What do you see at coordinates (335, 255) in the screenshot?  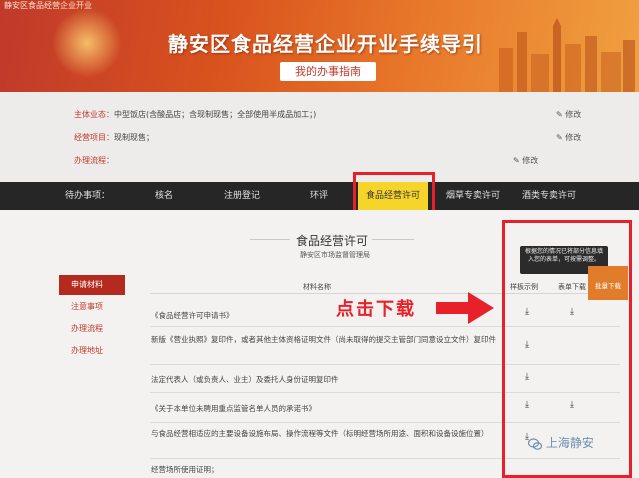 I see `section-subtitle: 静安区市场监督管理局` at bounding box center [335, 255].